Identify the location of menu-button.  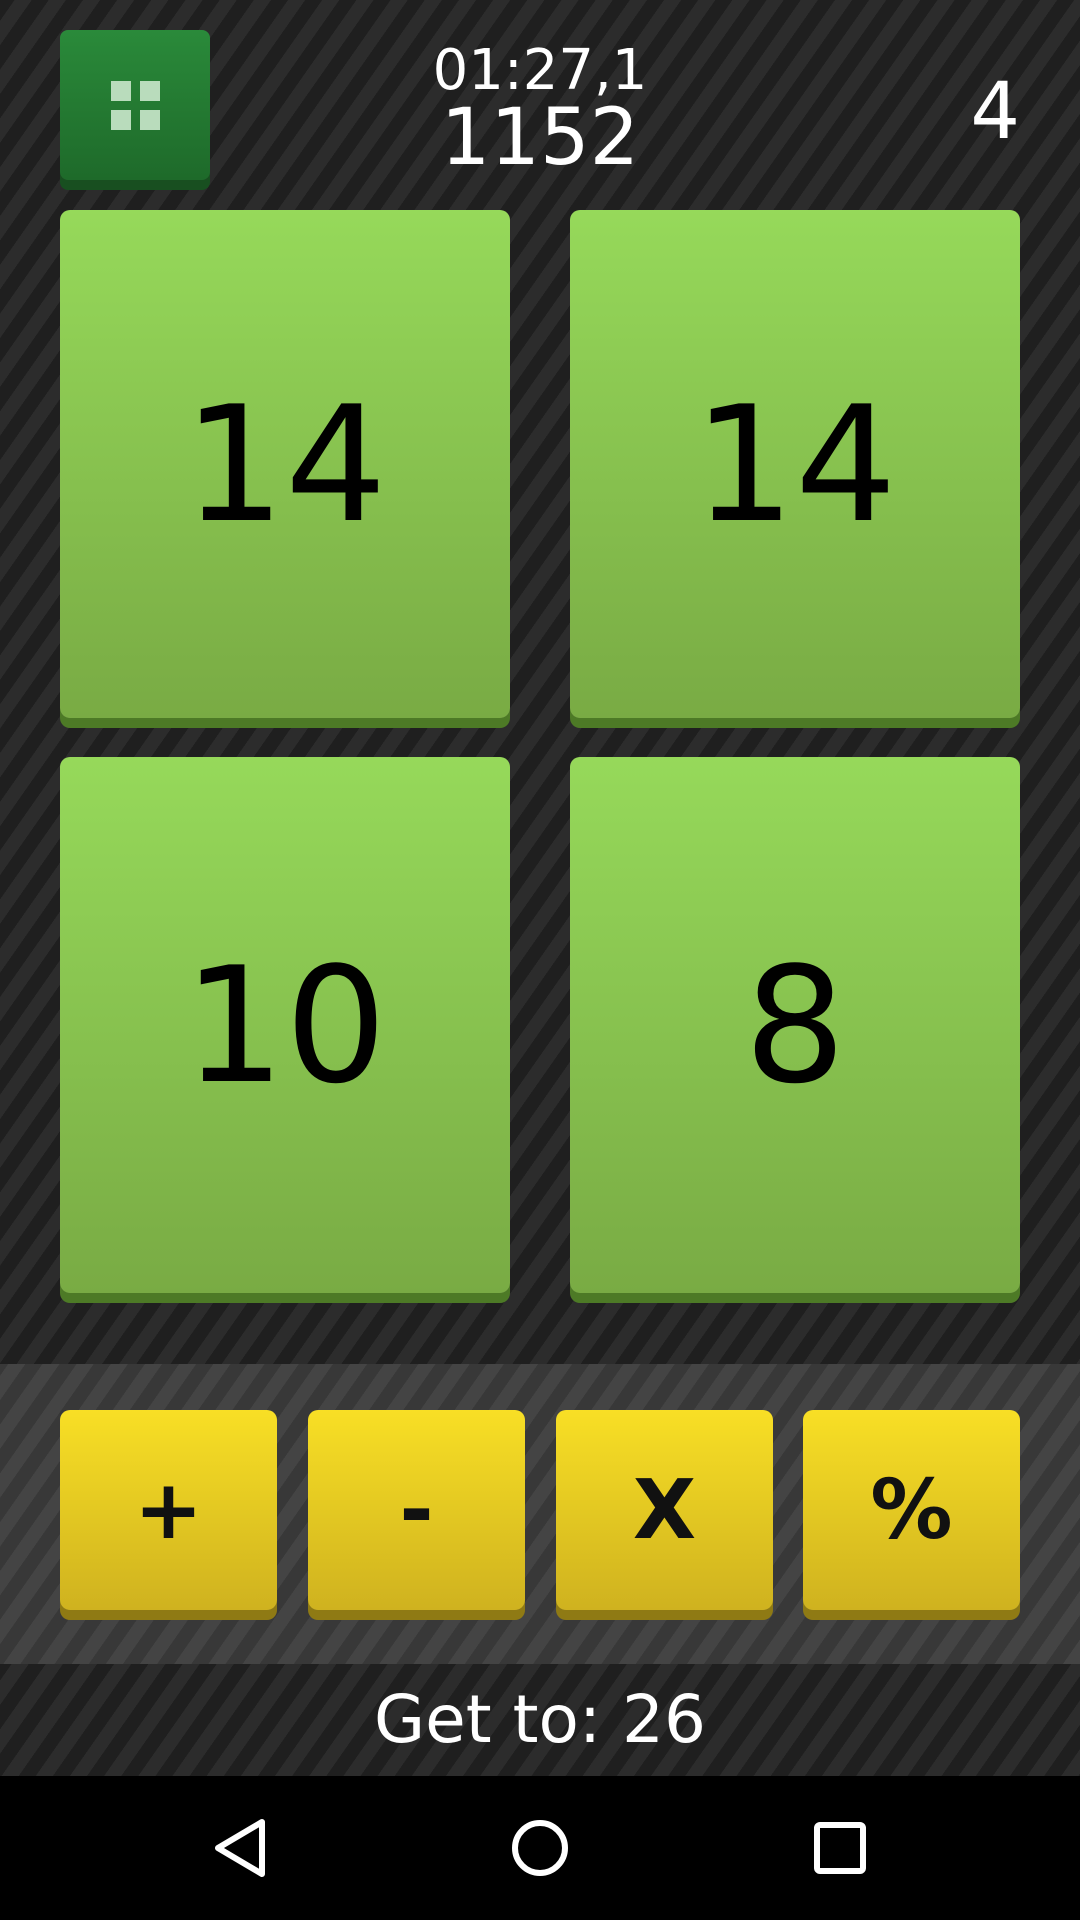
(135, 105).